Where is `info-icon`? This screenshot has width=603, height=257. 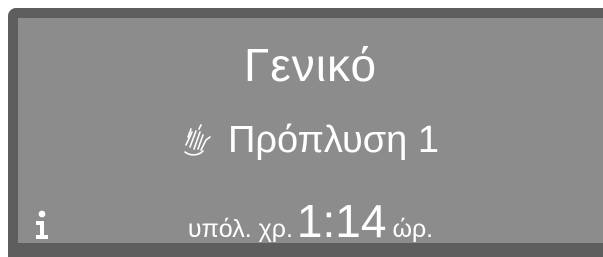 info-icon is located at coordinates (42, 225).